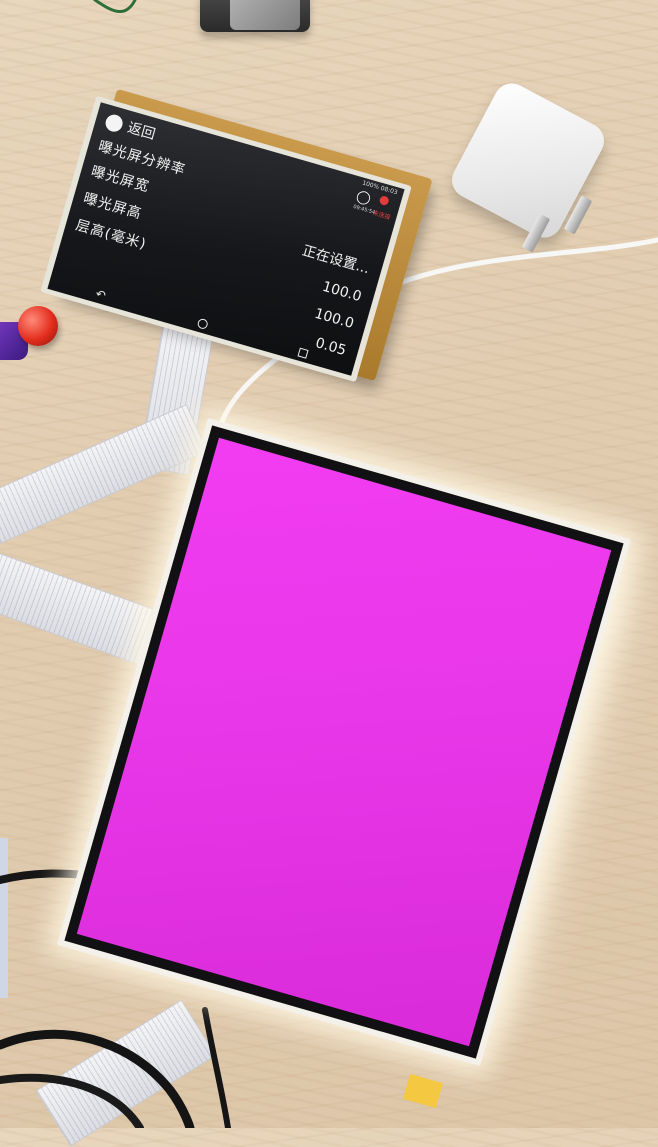 The width and height of the screenshot is (658, 1147). I want to click on value-height: 100.0, so click(334, 319).